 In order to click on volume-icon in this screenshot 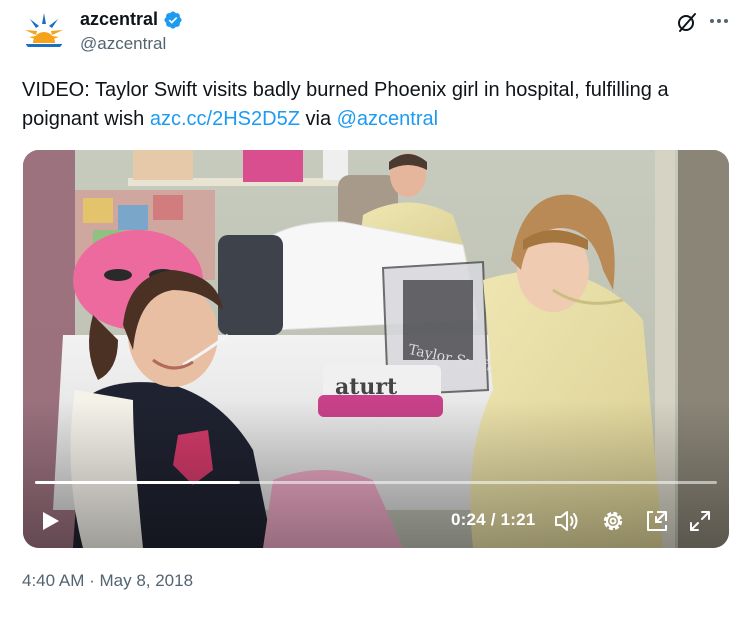, I will do `click(566, 521)`.